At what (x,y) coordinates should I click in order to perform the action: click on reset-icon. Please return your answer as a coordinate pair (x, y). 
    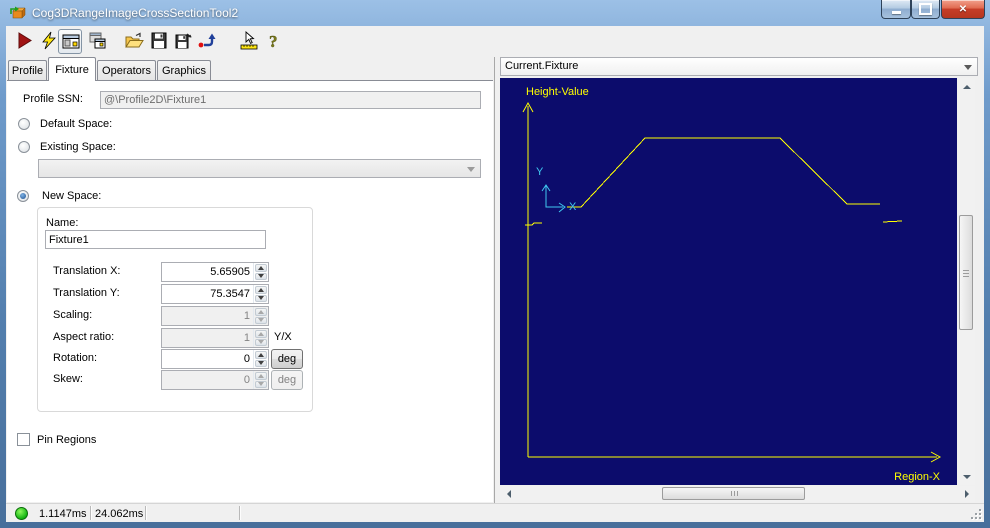
    Looking at the image, I should click on (207, 40).